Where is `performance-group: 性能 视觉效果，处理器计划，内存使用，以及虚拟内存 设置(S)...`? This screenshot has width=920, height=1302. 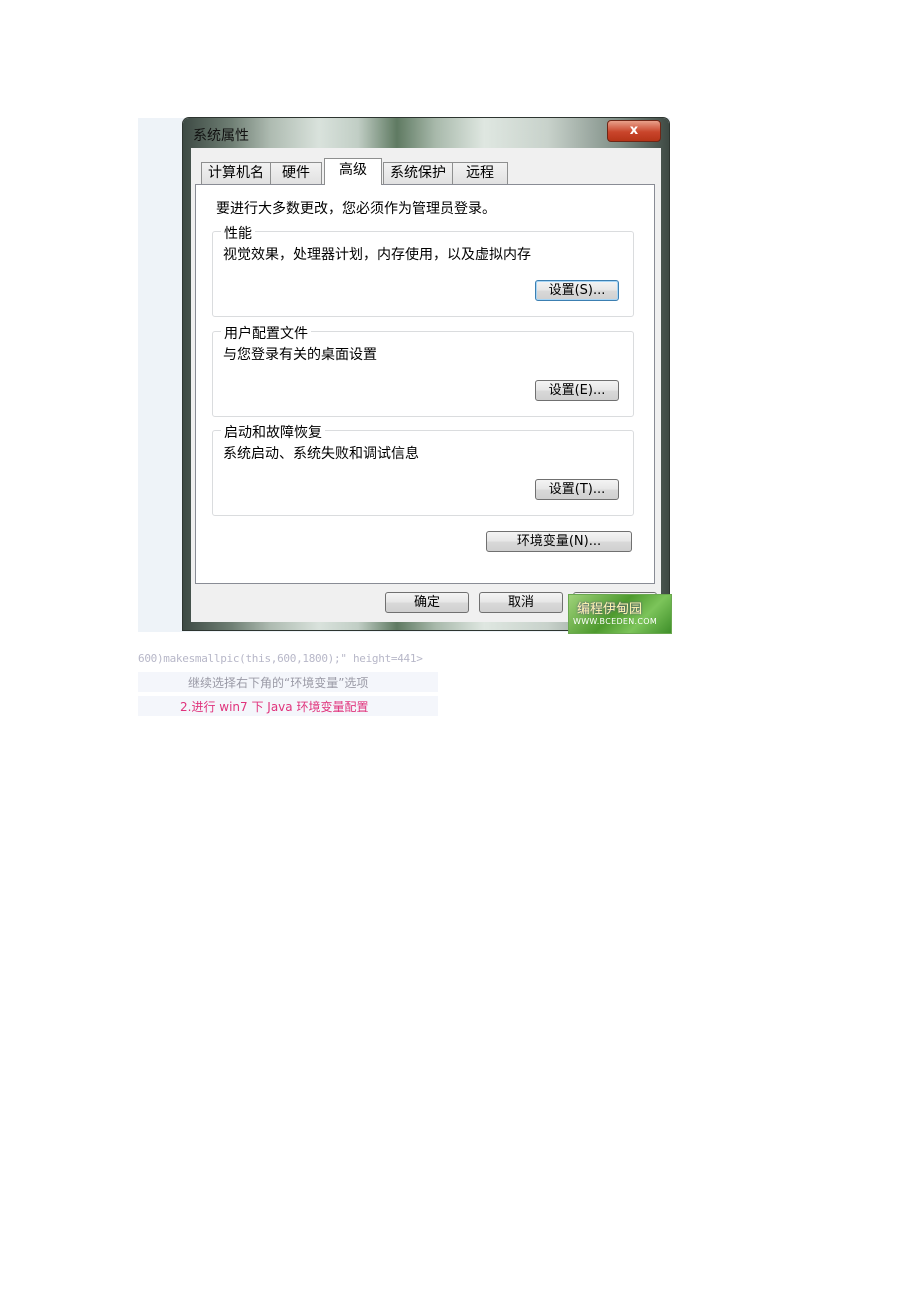
performance-group: 性能 视觉效果，处理器计划，内存使用，以及虚拟内存 设置(S)... is located at coordinates (423, 270).